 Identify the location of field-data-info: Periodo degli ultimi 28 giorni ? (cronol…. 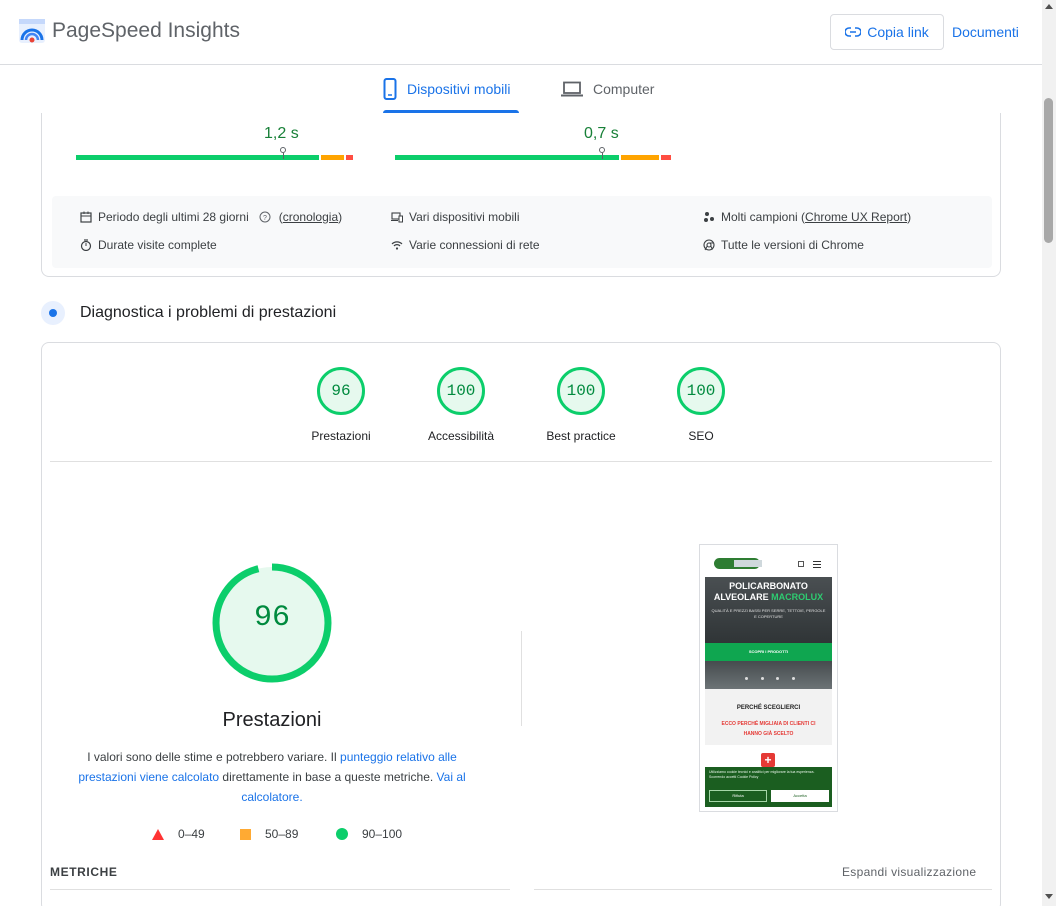
(522, 232).